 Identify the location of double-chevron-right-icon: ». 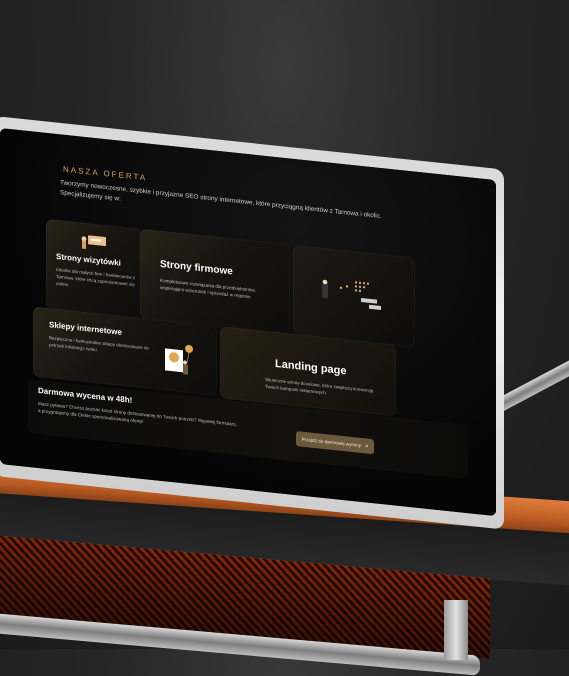
(367, 446).